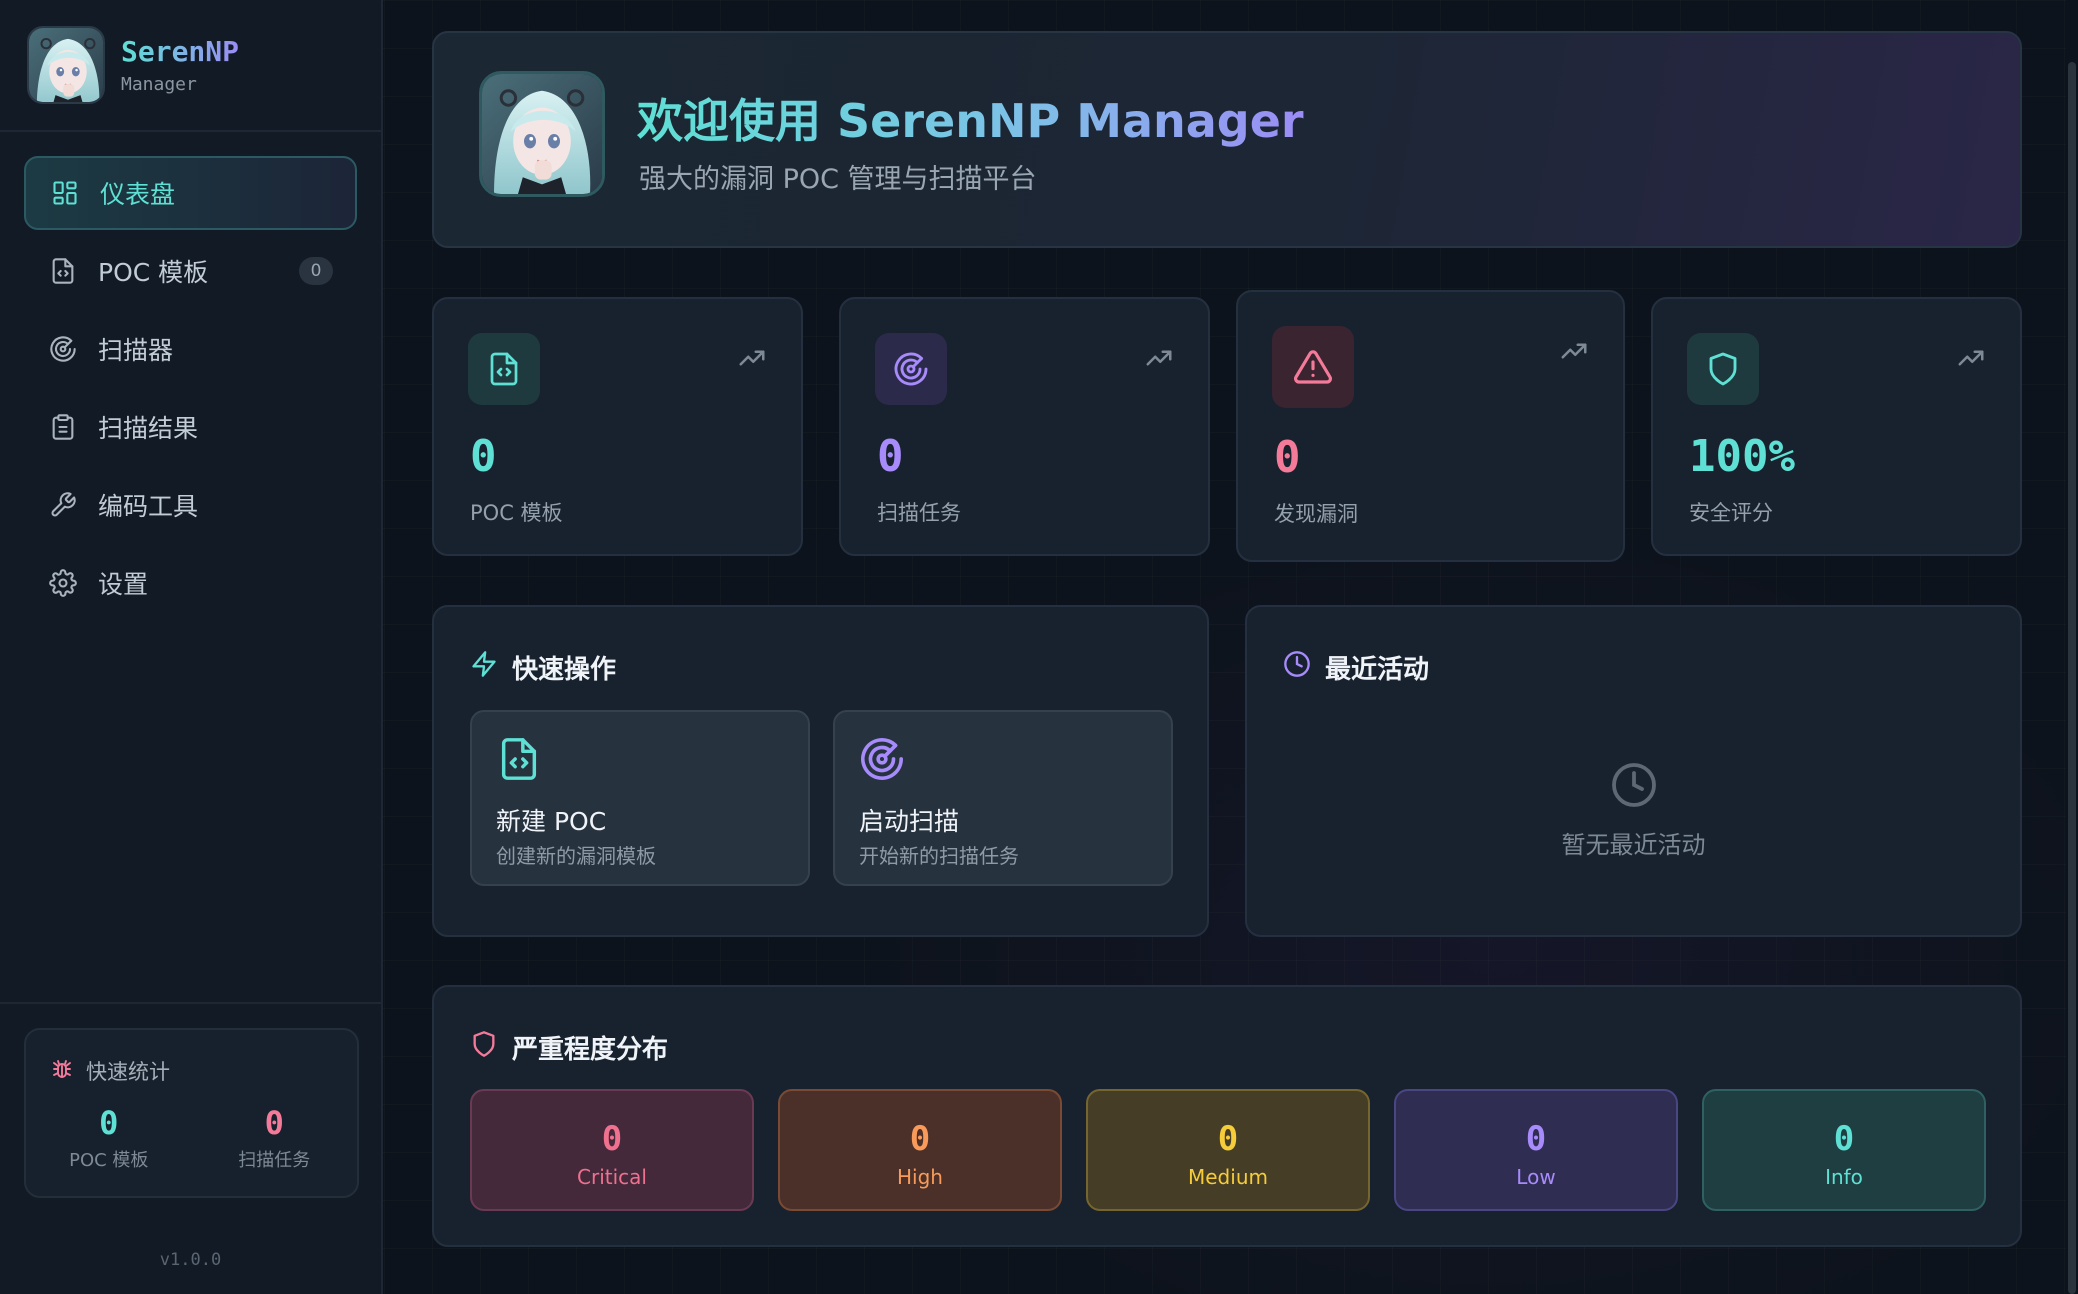 This screenshot has width=2078, height=1294. Describe the element at coordinates (1836, 426) in the screenshot. I see `stat-card-security-score: 100% 安全评分` at that location.